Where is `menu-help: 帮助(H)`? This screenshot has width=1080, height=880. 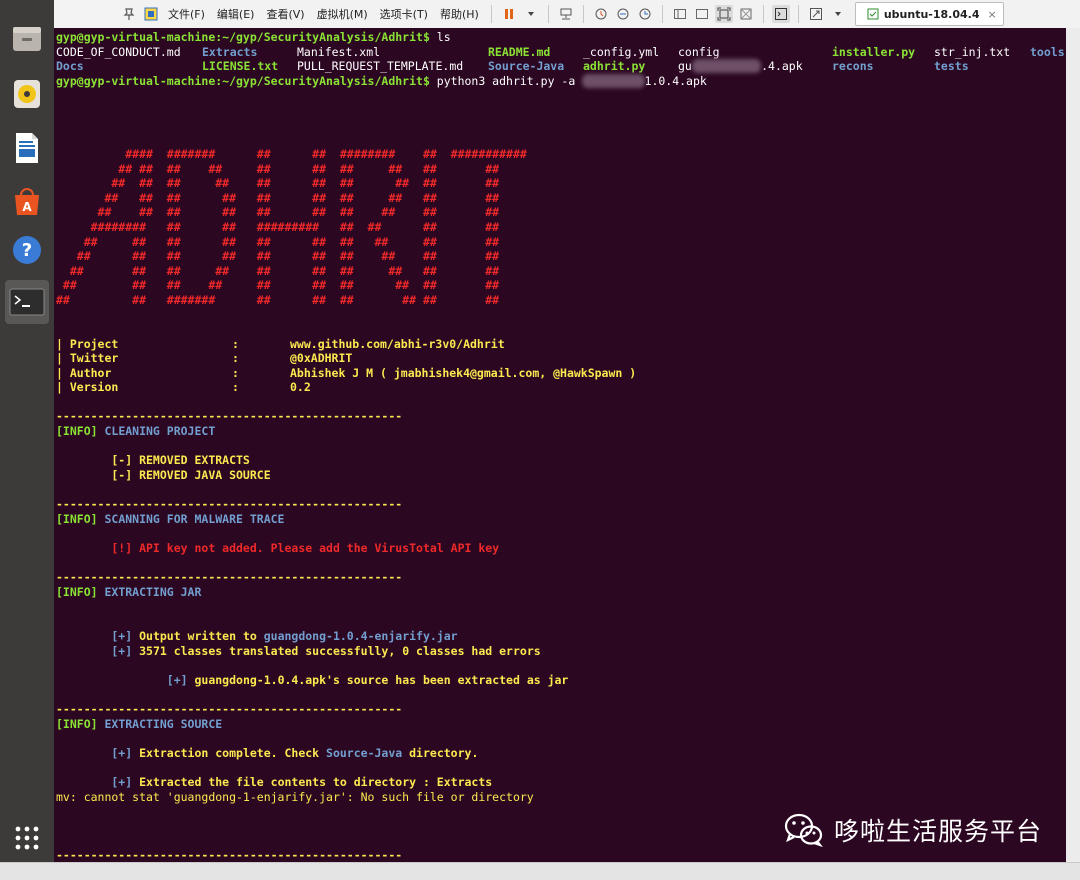 menu-help: 帮助(H) is located at coordinates (459, 14).